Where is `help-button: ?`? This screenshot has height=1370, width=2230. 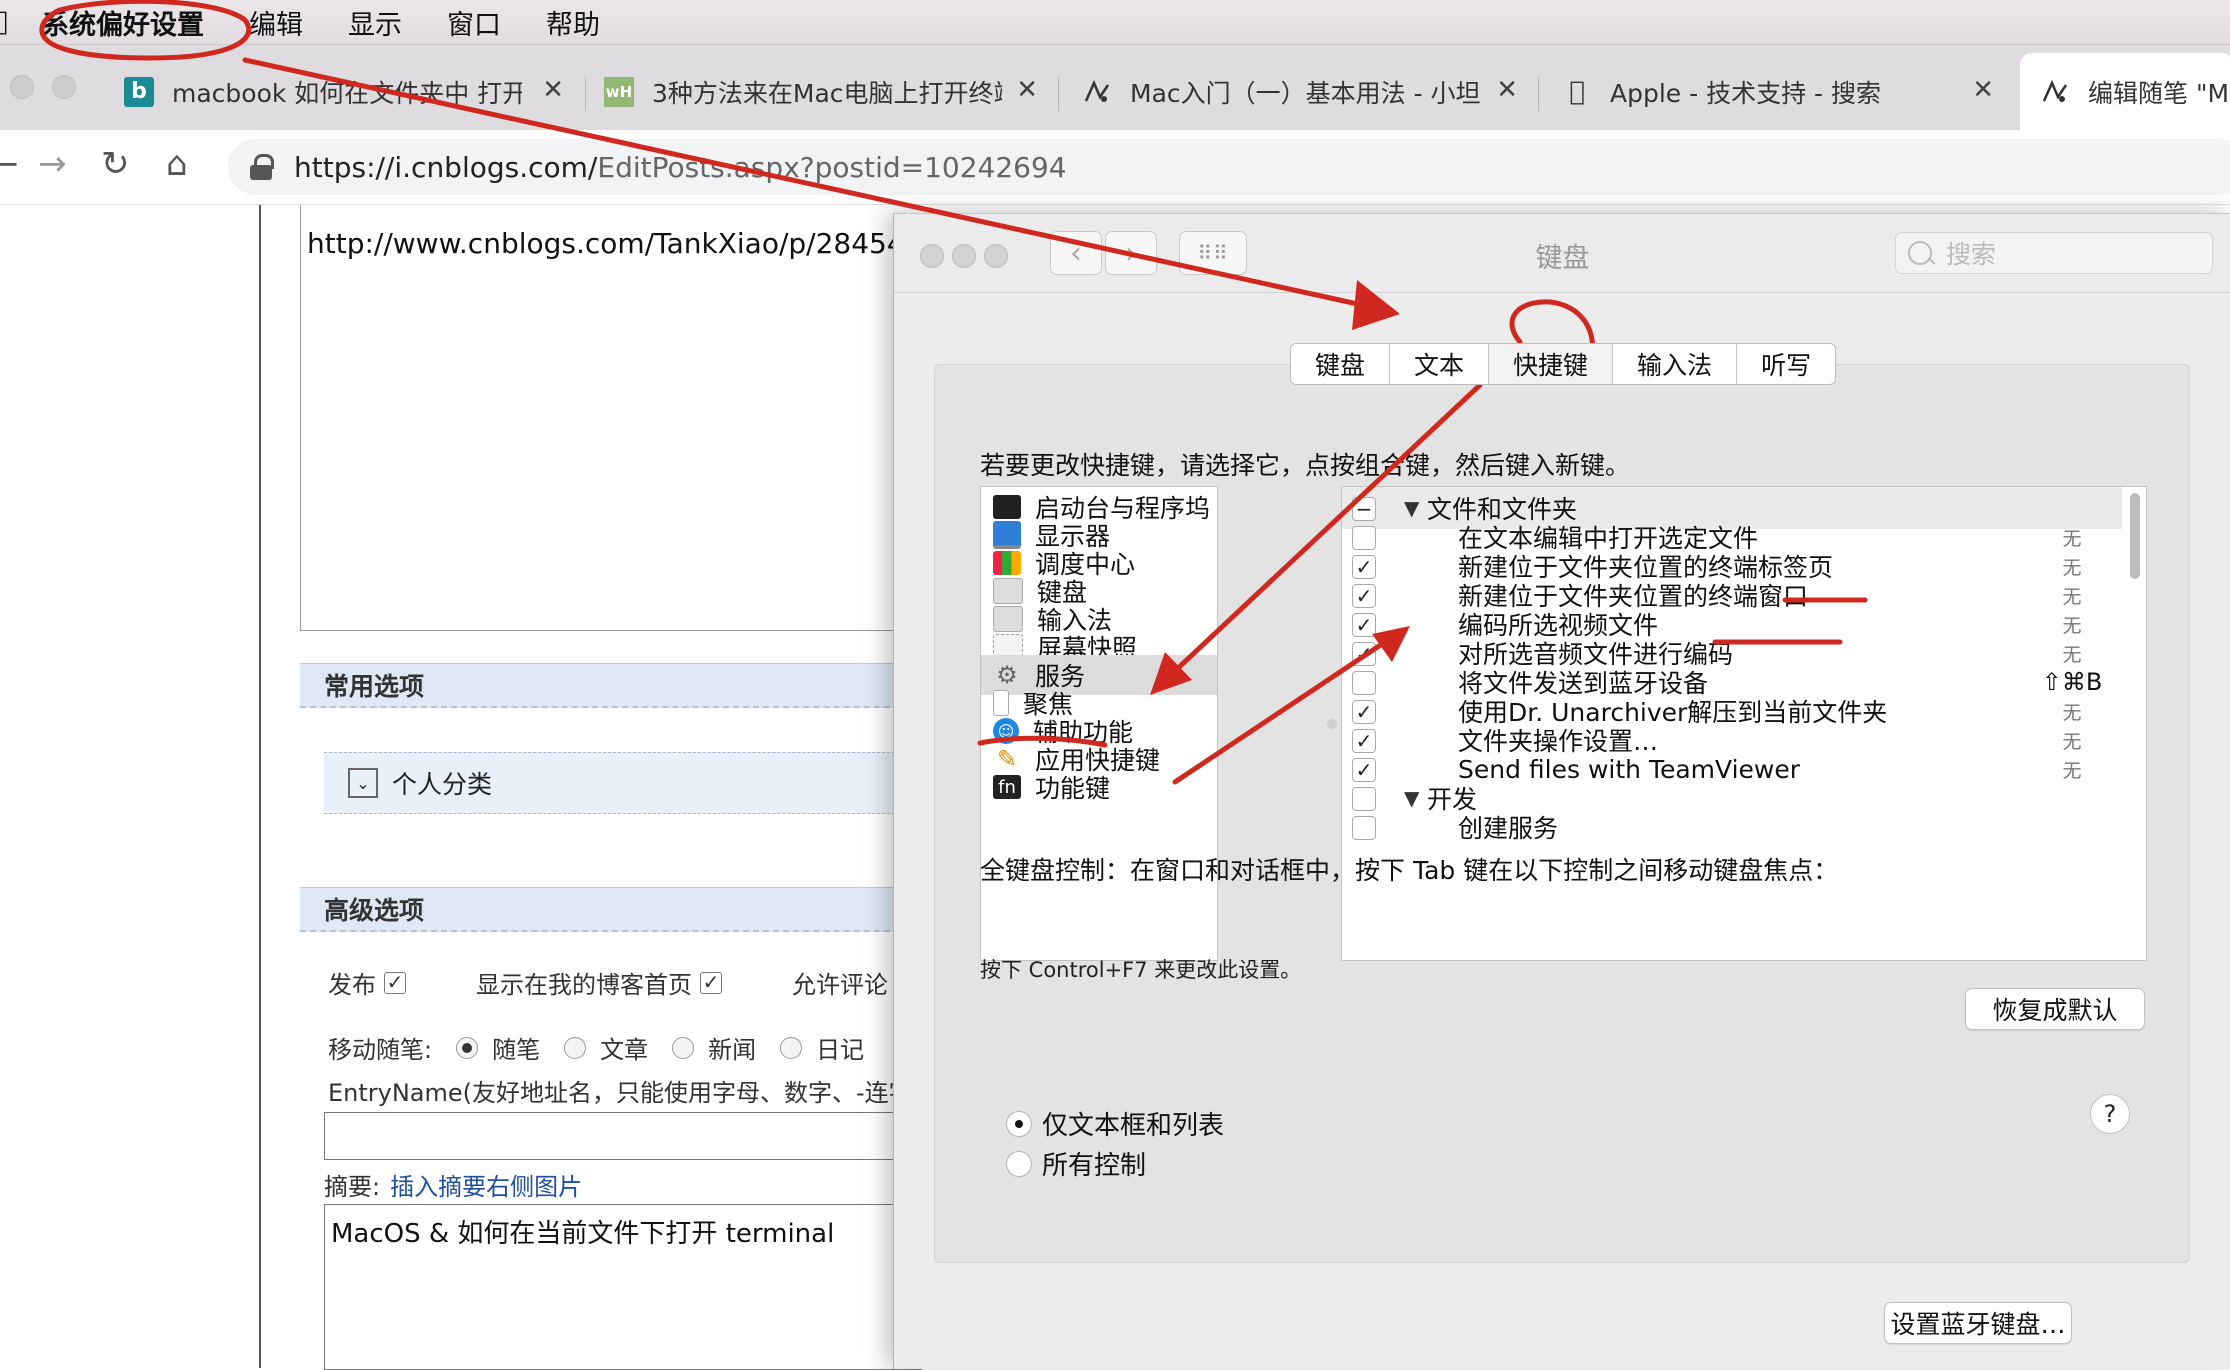 help-button: ? is located at coordinates (2110, 1114).